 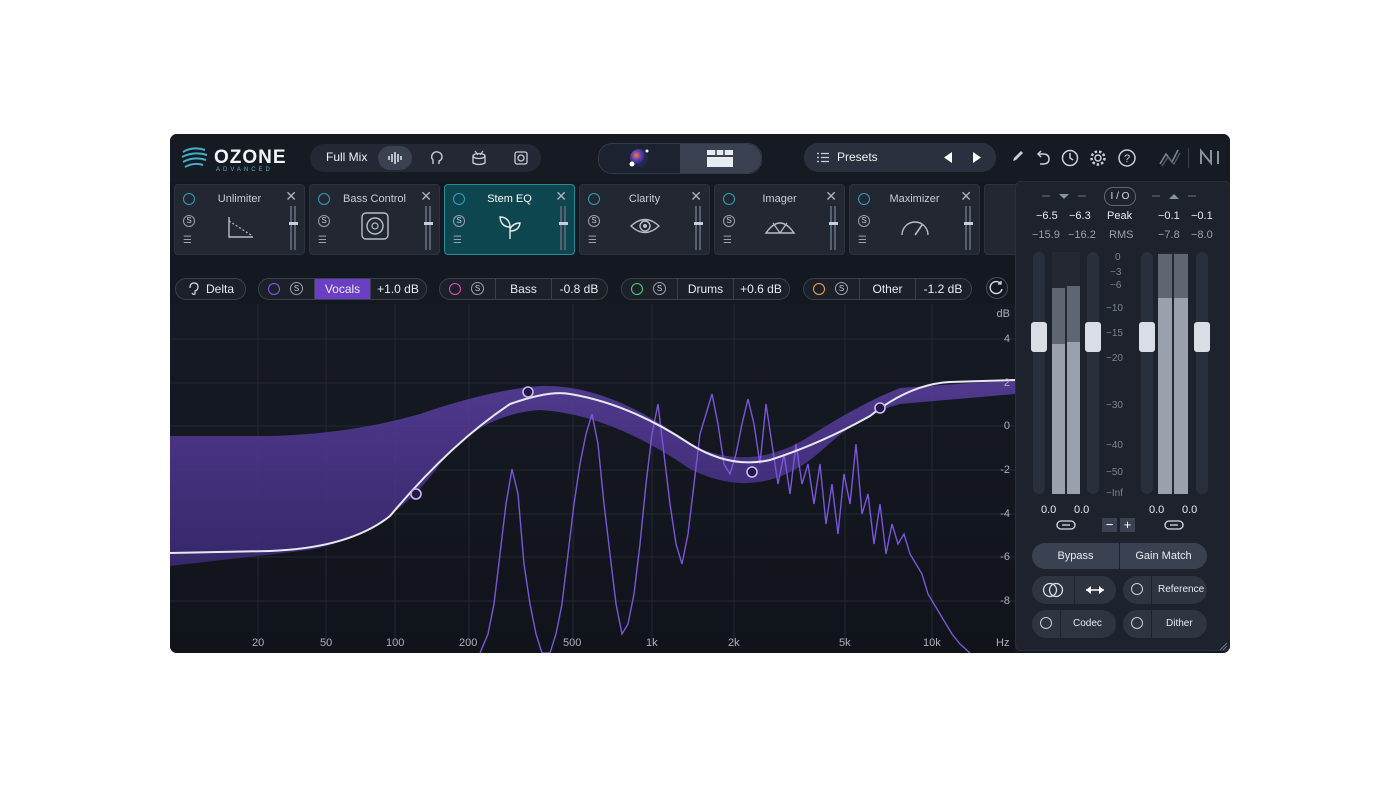 I want to click on module-unlimiter: Unlimiter ✕ S ☰, so click(x=239, y=219).